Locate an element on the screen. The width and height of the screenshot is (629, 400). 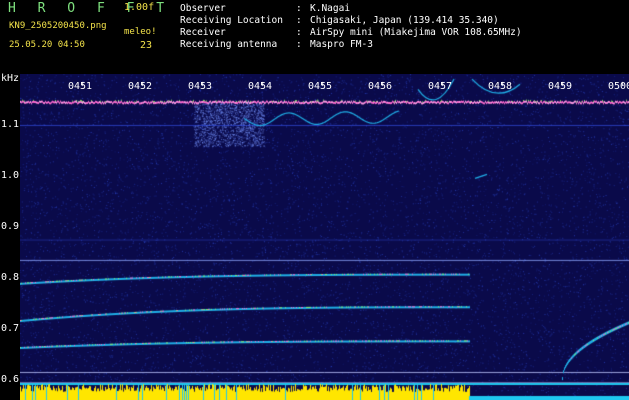
app-version: 1.00f is located at coordinates (139, 7).